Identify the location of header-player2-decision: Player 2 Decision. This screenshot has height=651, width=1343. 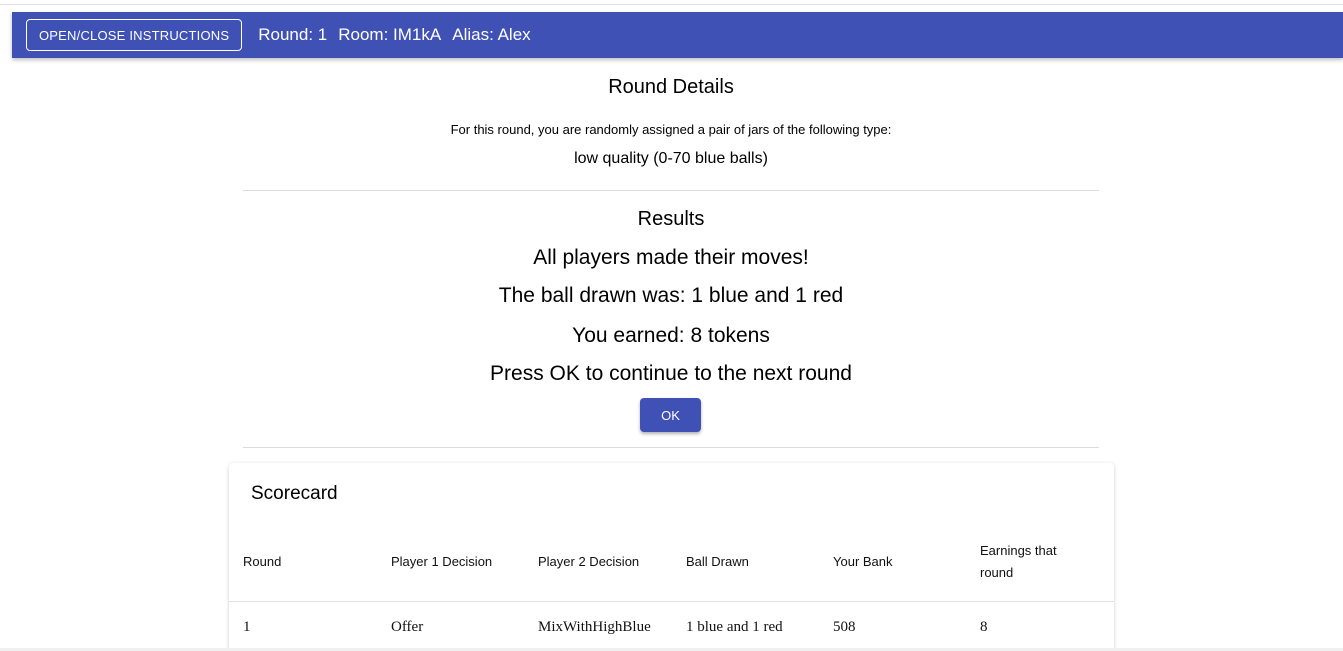
(589, 561).